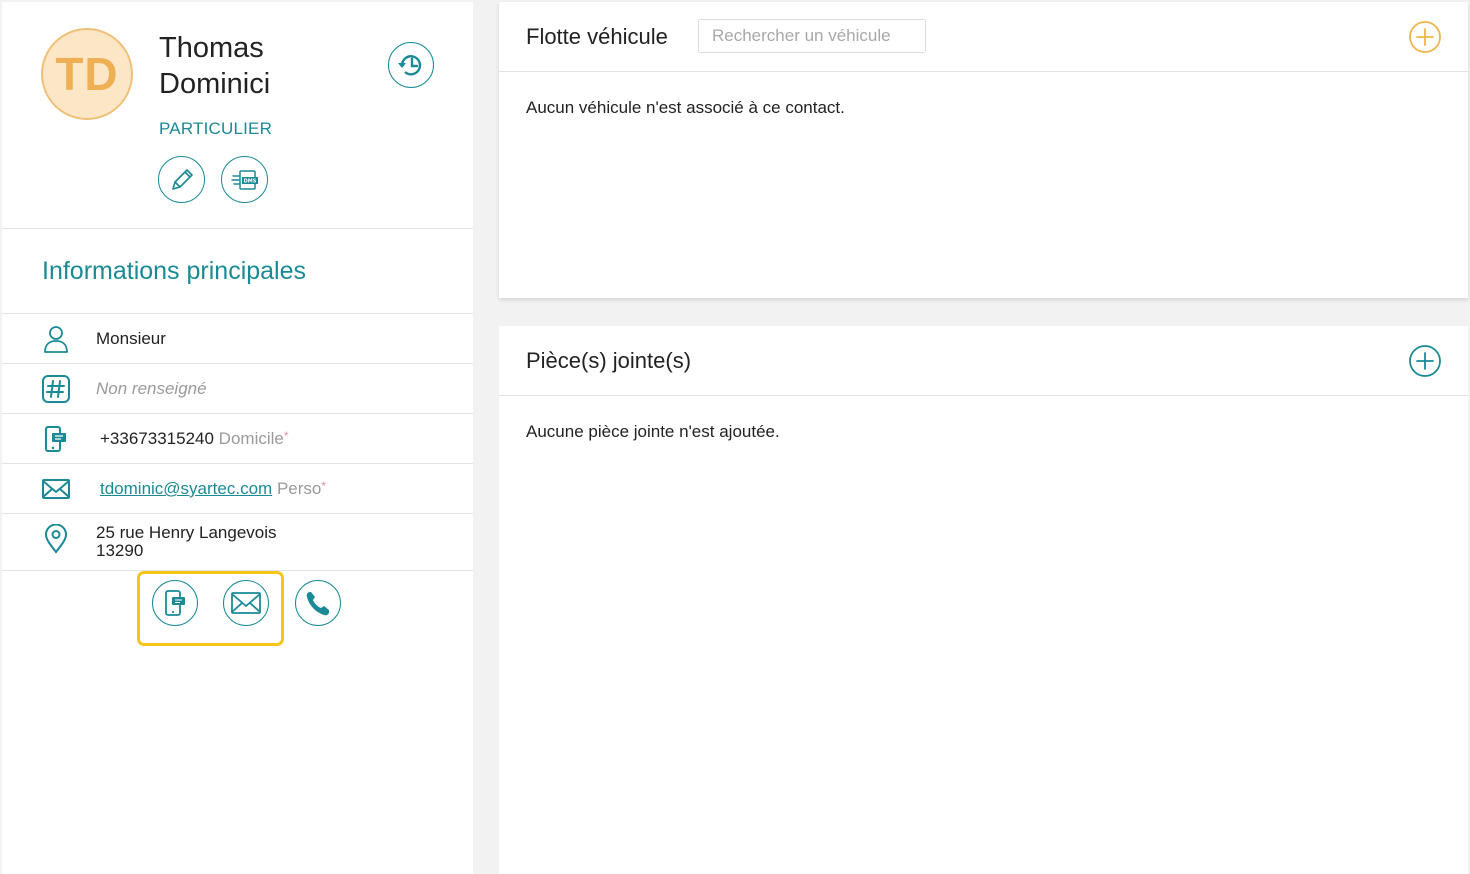 The height and width of the screenshot is (874, 1470). What do you see at coordinates (237, 389) in the screenshot?
I see `identifier-row: Non renseigné` at bounding box center [237, 389].